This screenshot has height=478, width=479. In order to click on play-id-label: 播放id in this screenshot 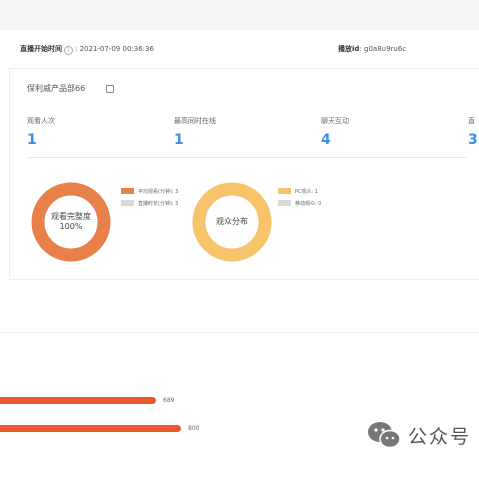, I will do `click(349, 49)`.